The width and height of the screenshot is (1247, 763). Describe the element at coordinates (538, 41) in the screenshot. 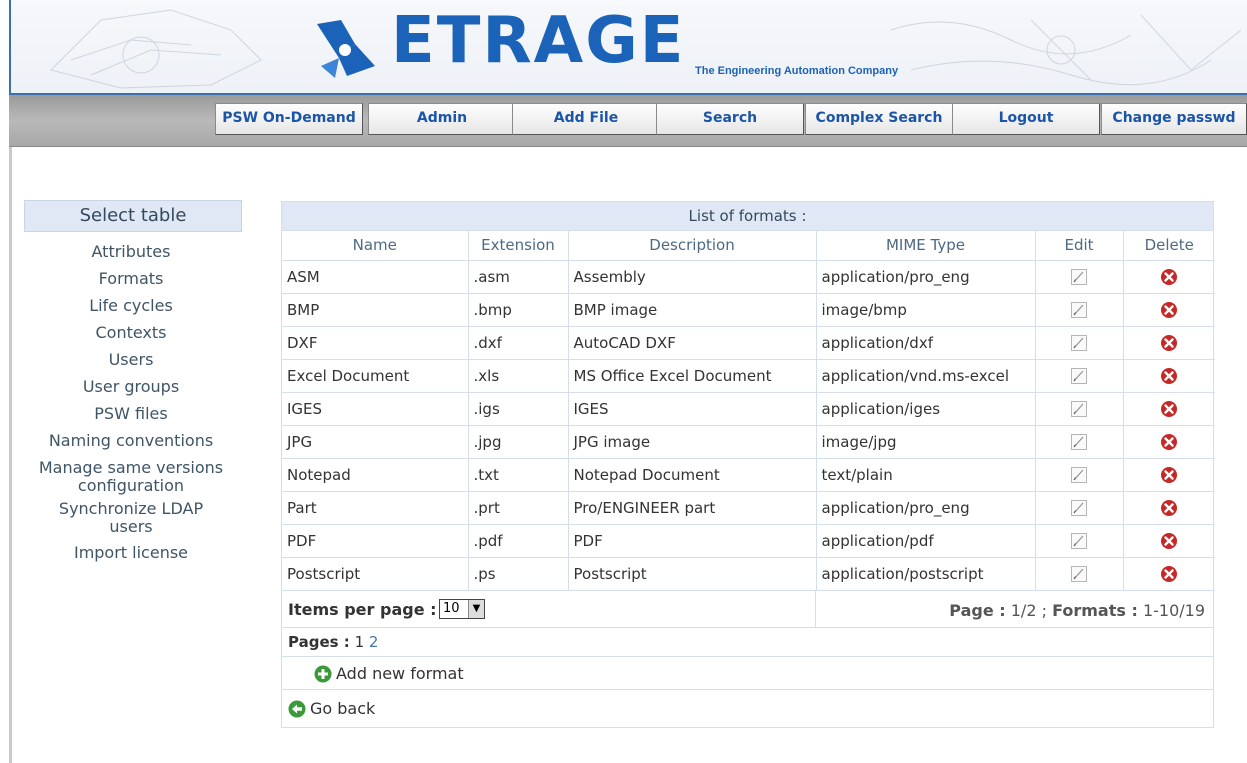

I see `brand-name: ETRAGE` at that location.